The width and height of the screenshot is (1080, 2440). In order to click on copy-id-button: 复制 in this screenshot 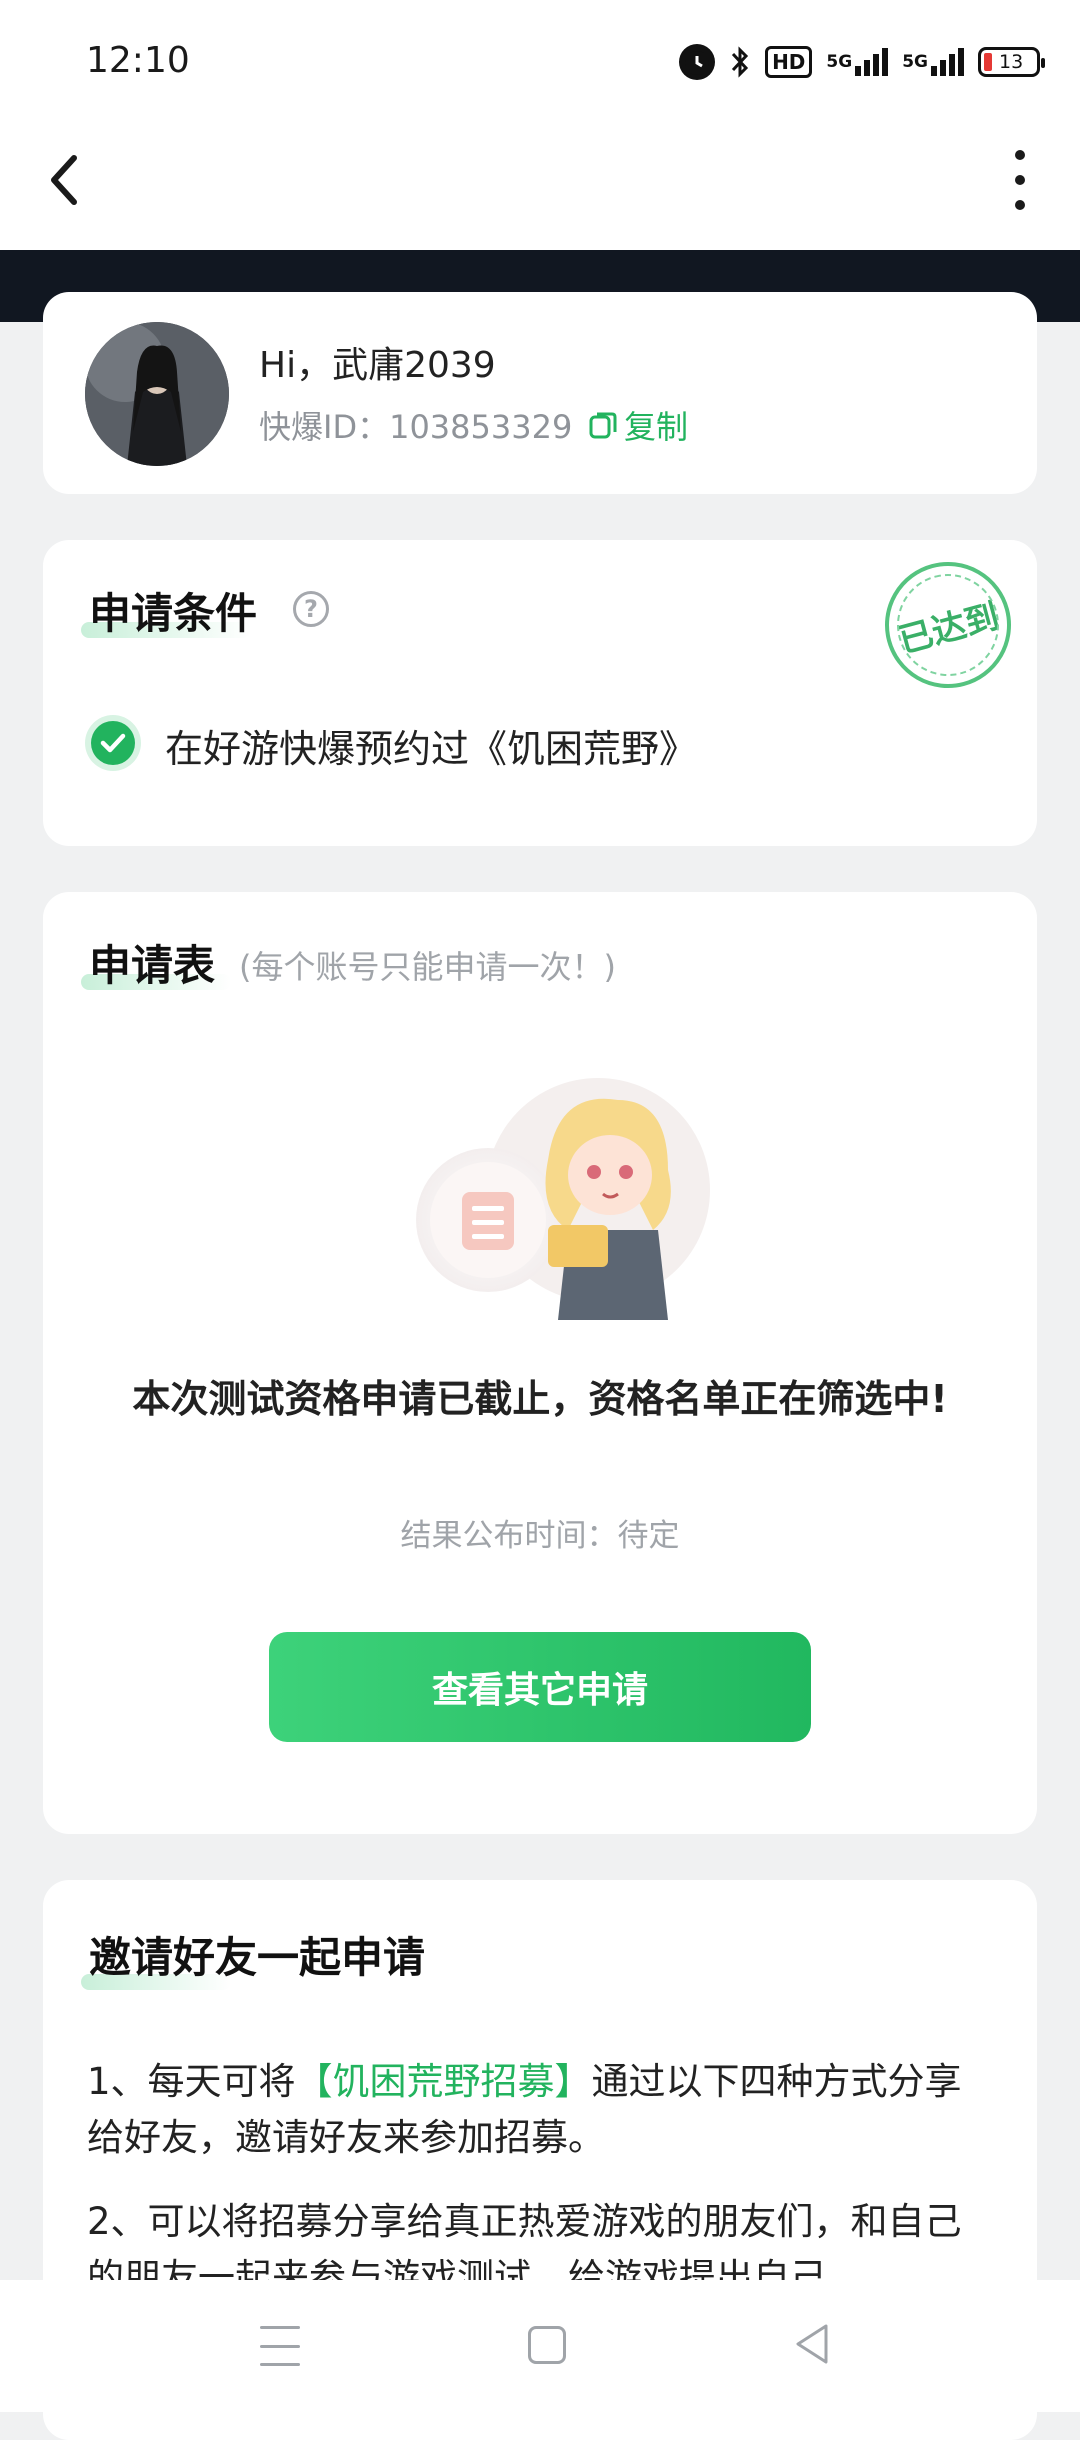, I will do `click(638, 425)`.